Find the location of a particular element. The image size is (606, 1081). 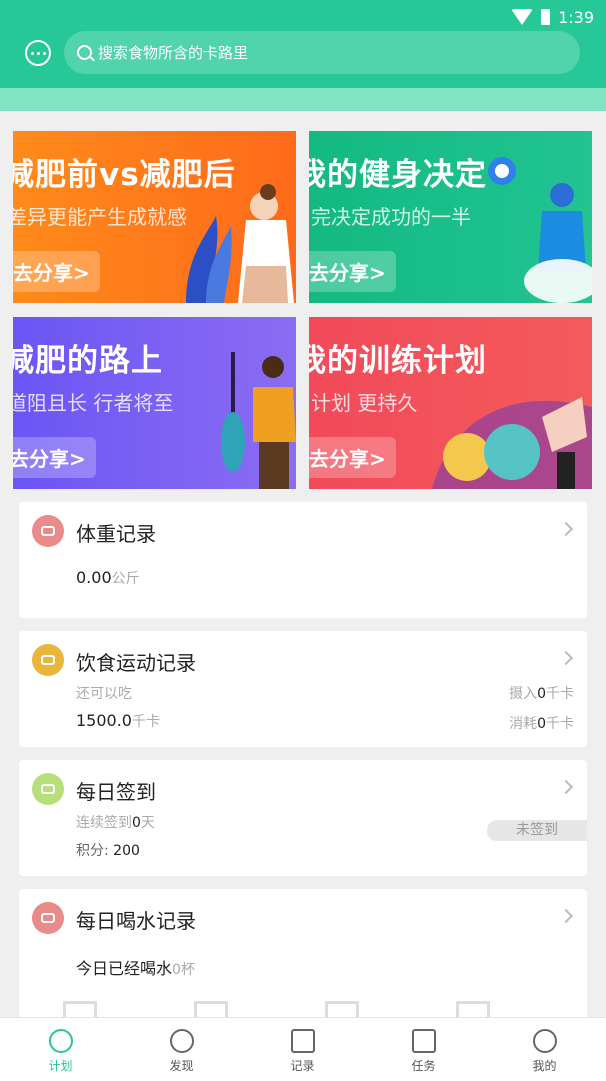

weight-value: 0.00 is located at coordinates (94, 577).